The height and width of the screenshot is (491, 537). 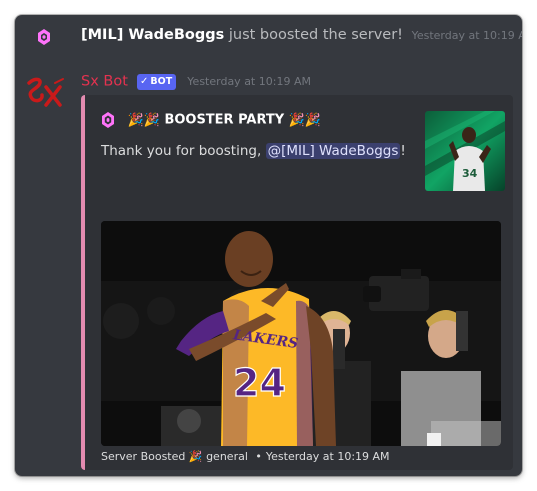 I want to click on footer-channel: general, so click(x=227, y=456).